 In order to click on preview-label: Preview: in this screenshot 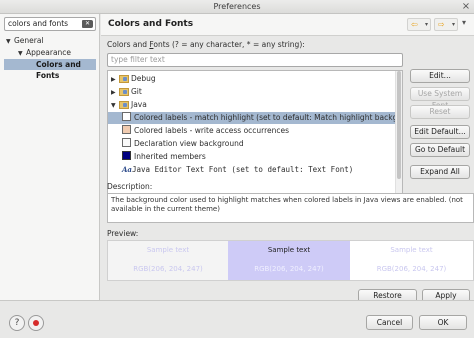, I will do `click(123, 233)`.